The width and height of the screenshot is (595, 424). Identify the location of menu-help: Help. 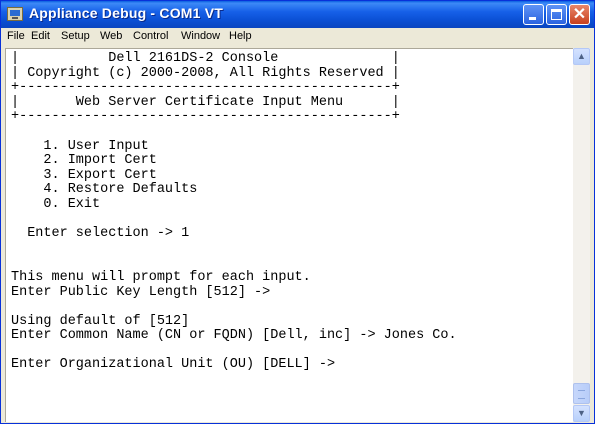
(240, 36).